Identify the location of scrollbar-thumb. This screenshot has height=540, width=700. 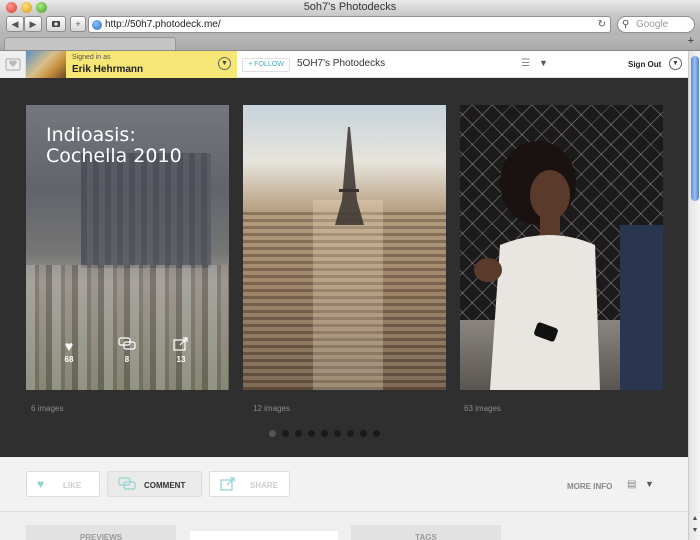
(695, 128).